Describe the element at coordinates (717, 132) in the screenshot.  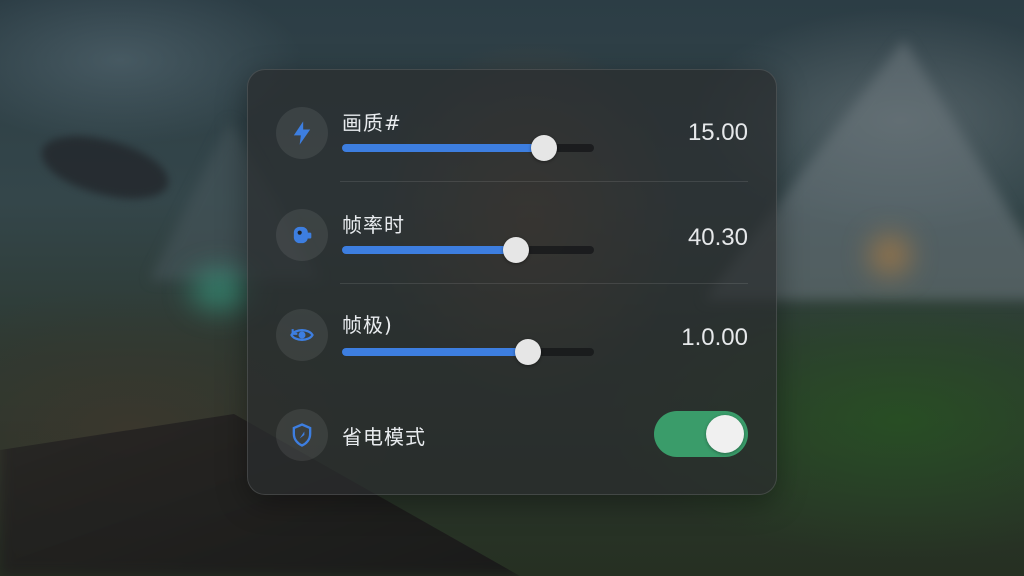
I see `setting-value: 15.00` at that location.